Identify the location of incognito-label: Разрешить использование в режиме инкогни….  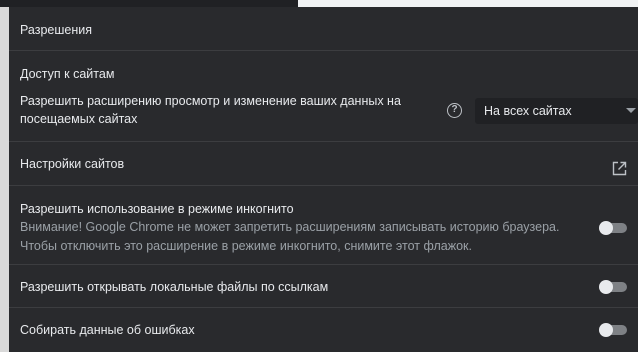
(157, 209).